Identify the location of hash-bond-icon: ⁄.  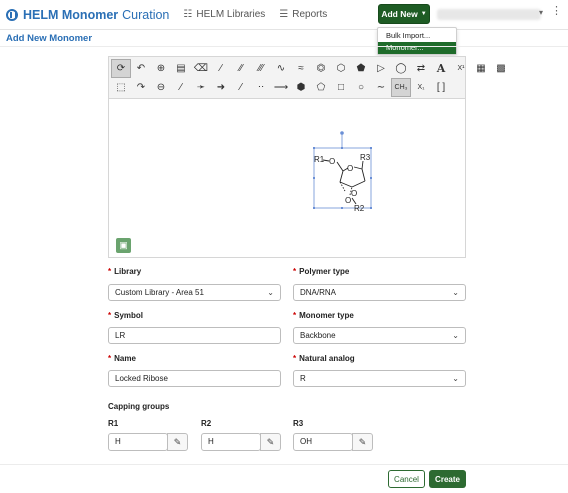
(241, 87).